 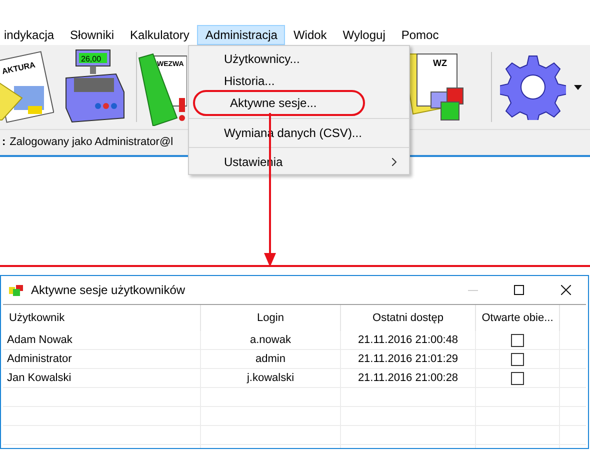 What do you see at coordinates (102, 340) in the screenshot?
I see `table-cell: Adam Nowak` at bounding box center [102, 340].